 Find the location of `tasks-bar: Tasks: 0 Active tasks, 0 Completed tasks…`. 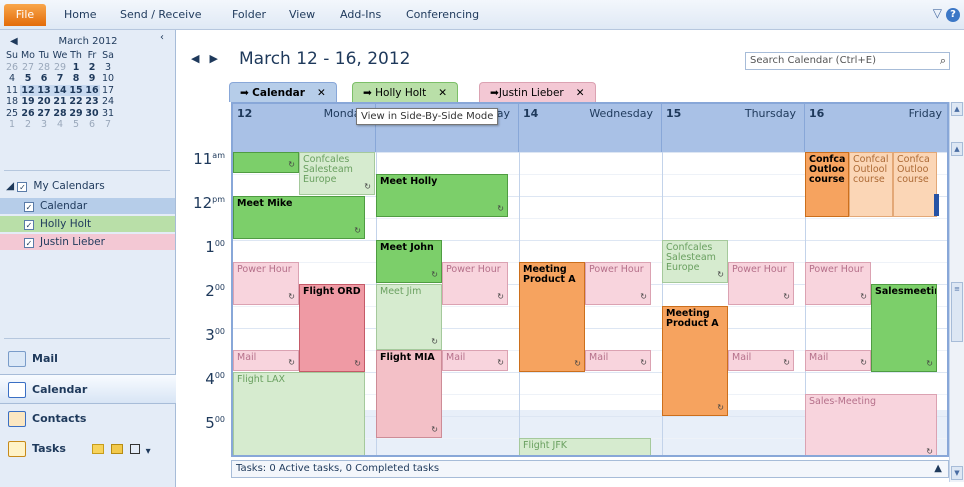

tasks-bar: Tasks: 0 Active tasks, 0 Completed tasks… is located at coordinates (590, 469).